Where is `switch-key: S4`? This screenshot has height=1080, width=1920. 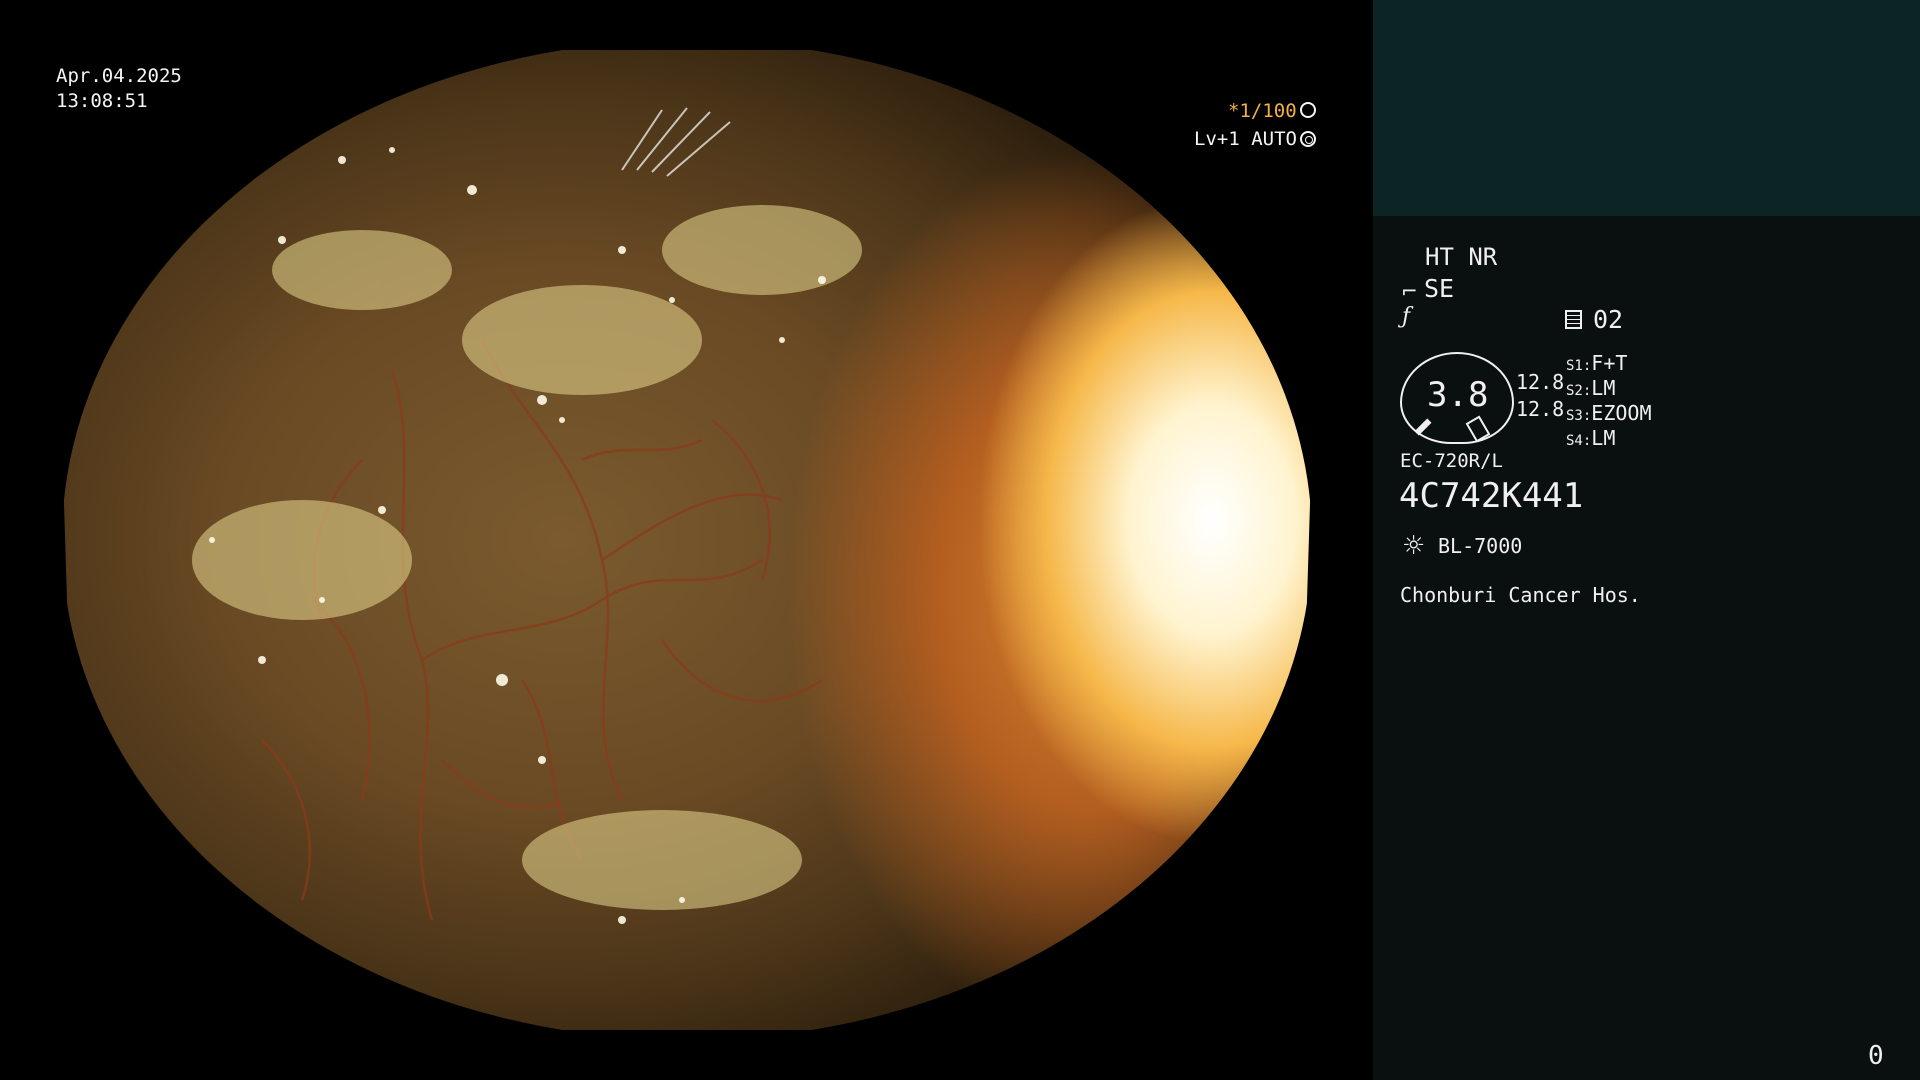
switch-key: S4 is located at coordinates (1574, 441).